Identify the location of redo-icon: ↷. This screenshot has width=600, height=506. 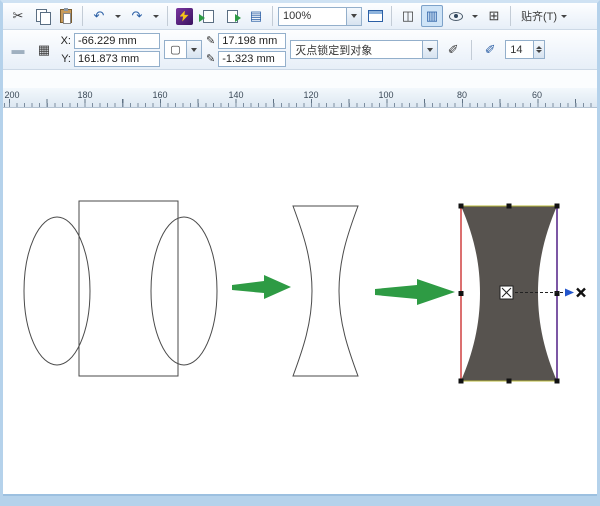
(137, 15).